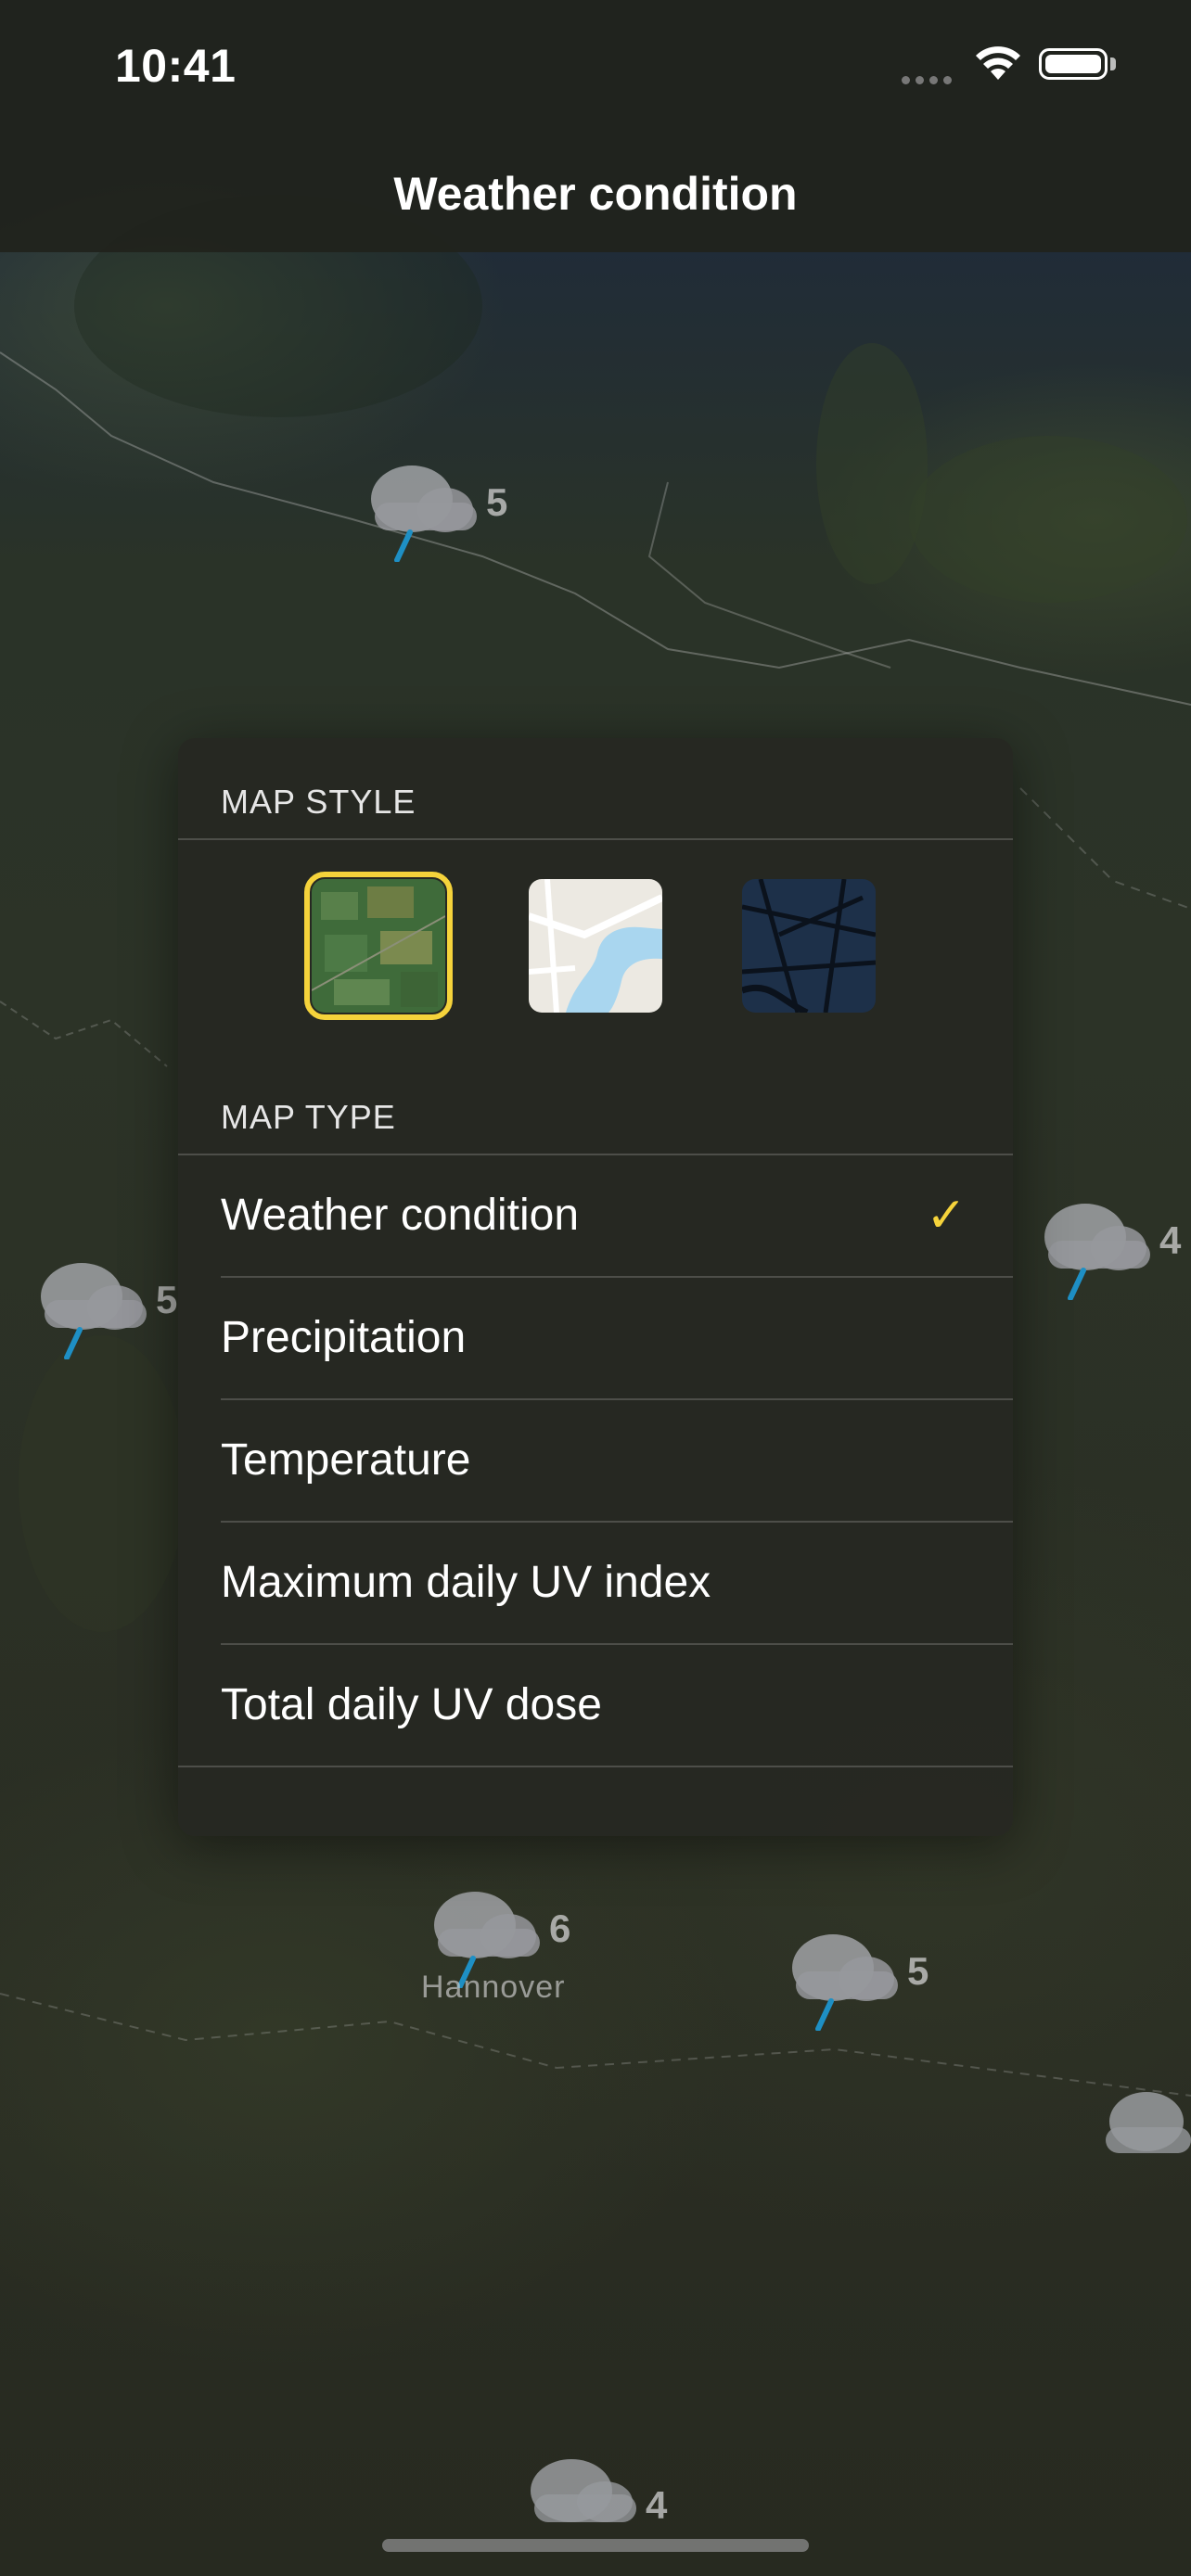  I want to click on satellite-style-icon, so click(378, 946).